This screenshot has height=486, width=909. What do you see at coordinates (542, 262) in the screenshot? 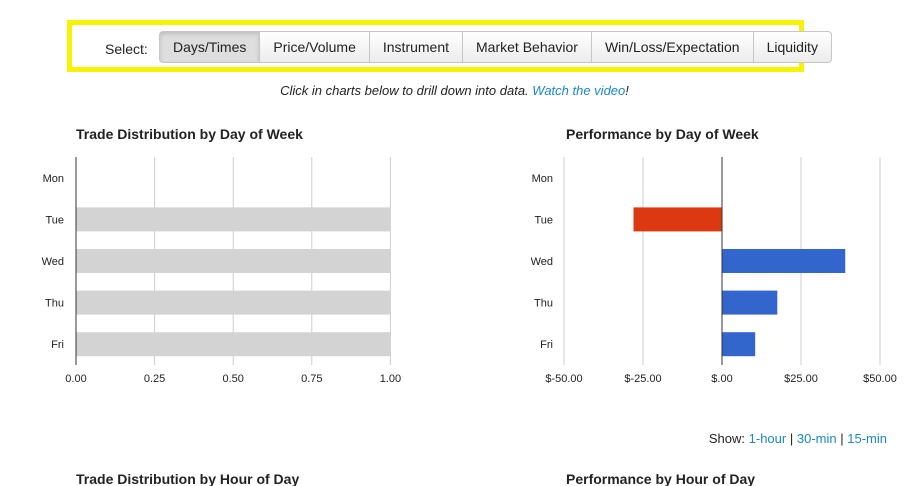
I see `category-label-wed: Wed` at bounding box center [542, 262].